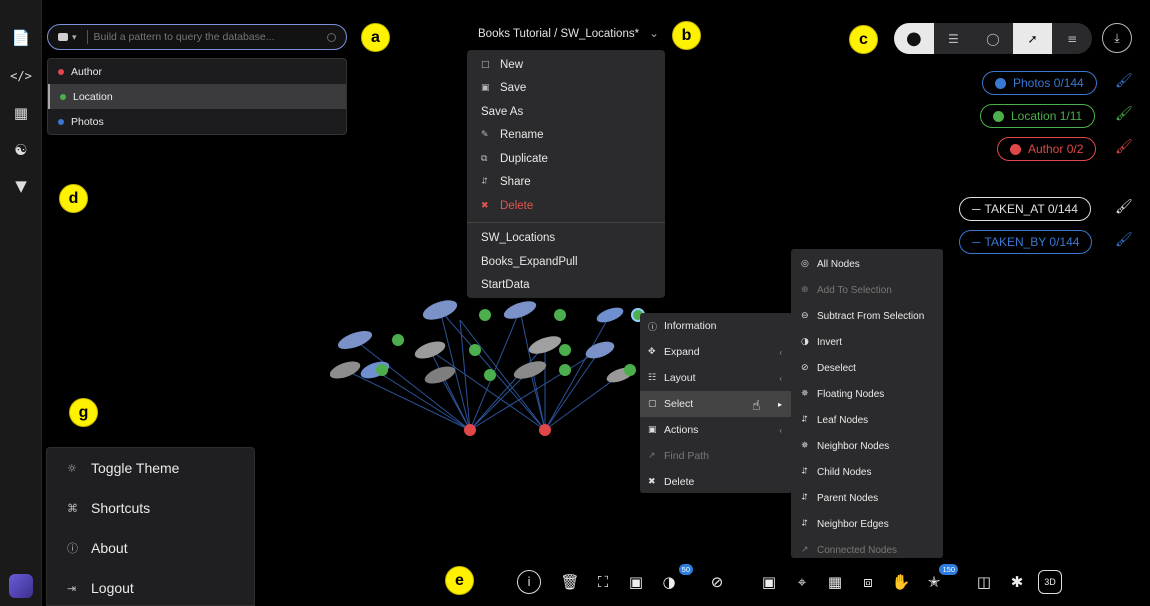 The image size is (1150, 606). I want to click on info-icon: ⓘ, so click(72, 548).